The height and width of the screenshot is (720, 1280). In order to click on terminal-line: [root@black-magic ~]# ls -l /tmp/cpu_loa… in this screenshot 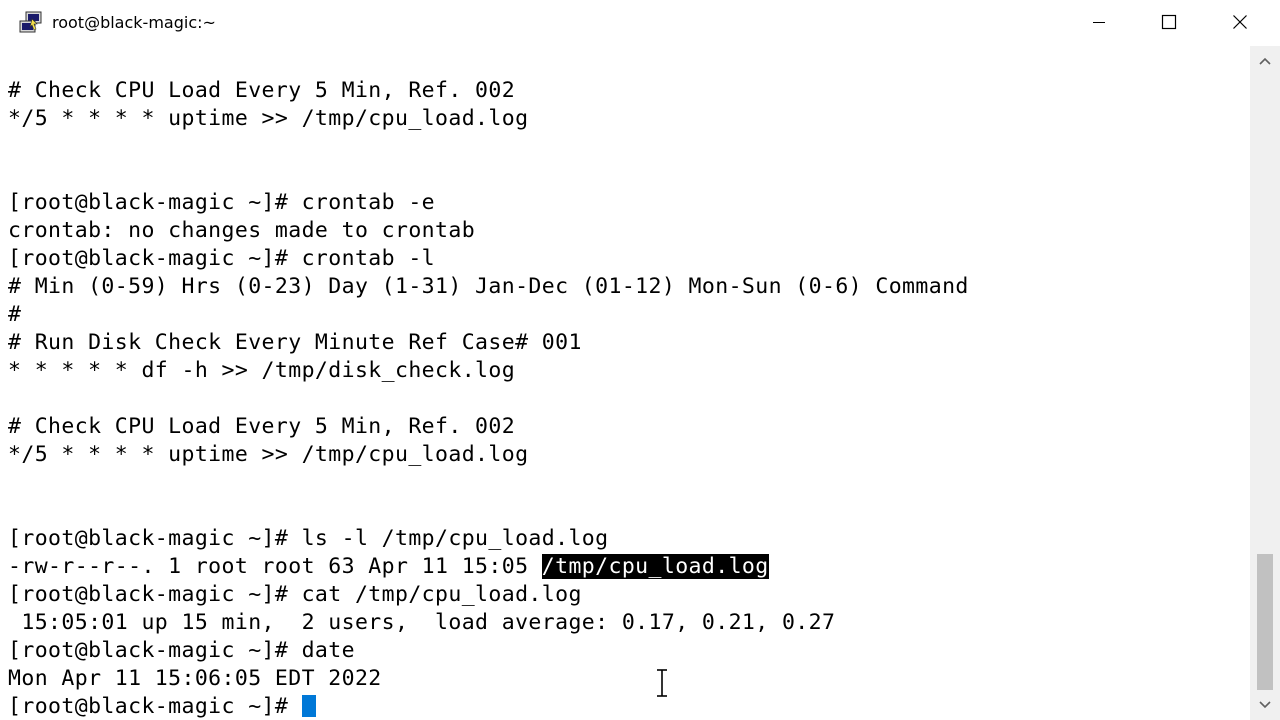, I will do `click(308, 538)`.